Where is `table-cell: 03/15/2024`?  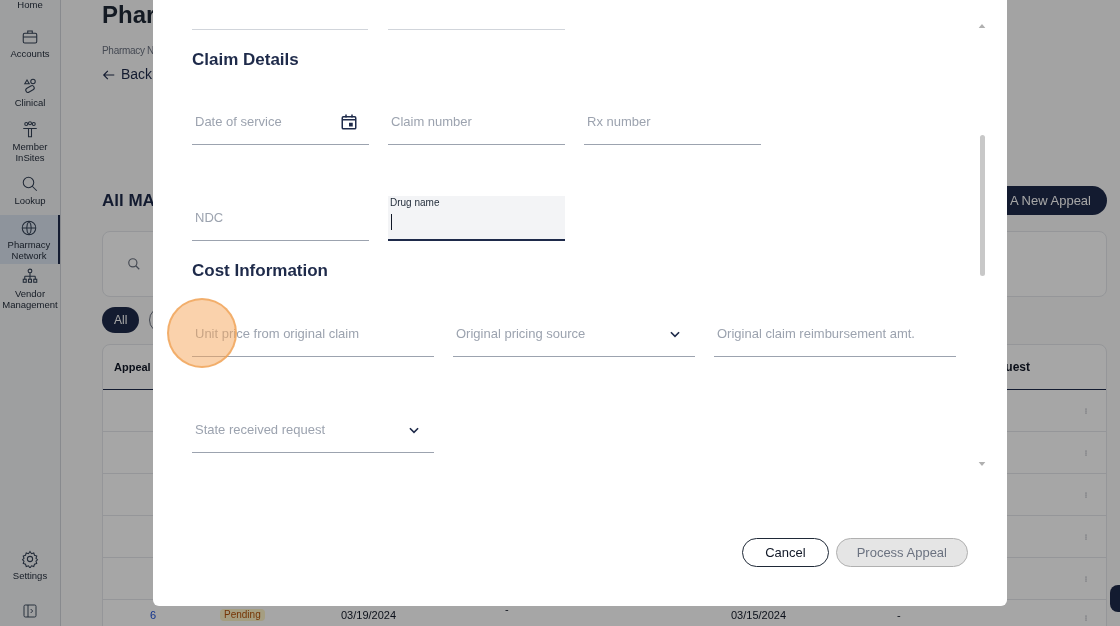
table-cell: 03/15/2024 is located at coordinates (759, 615).